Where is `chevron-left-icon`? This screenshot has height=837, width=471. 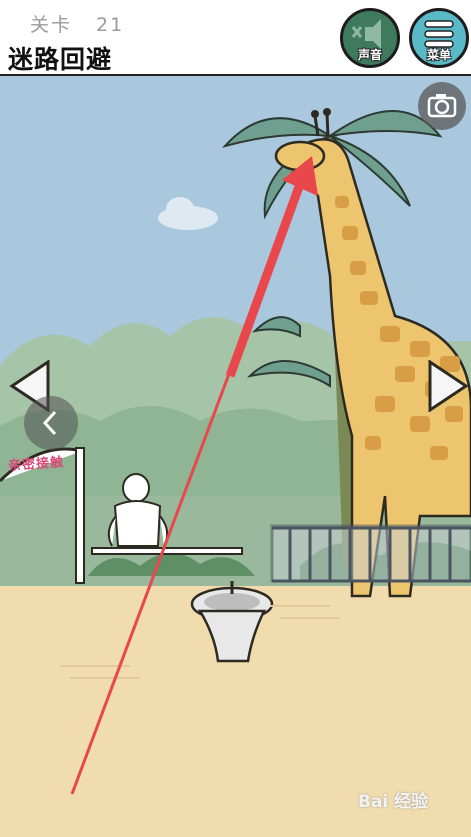
chevron-left-icon is located at coordinates (49, 423).